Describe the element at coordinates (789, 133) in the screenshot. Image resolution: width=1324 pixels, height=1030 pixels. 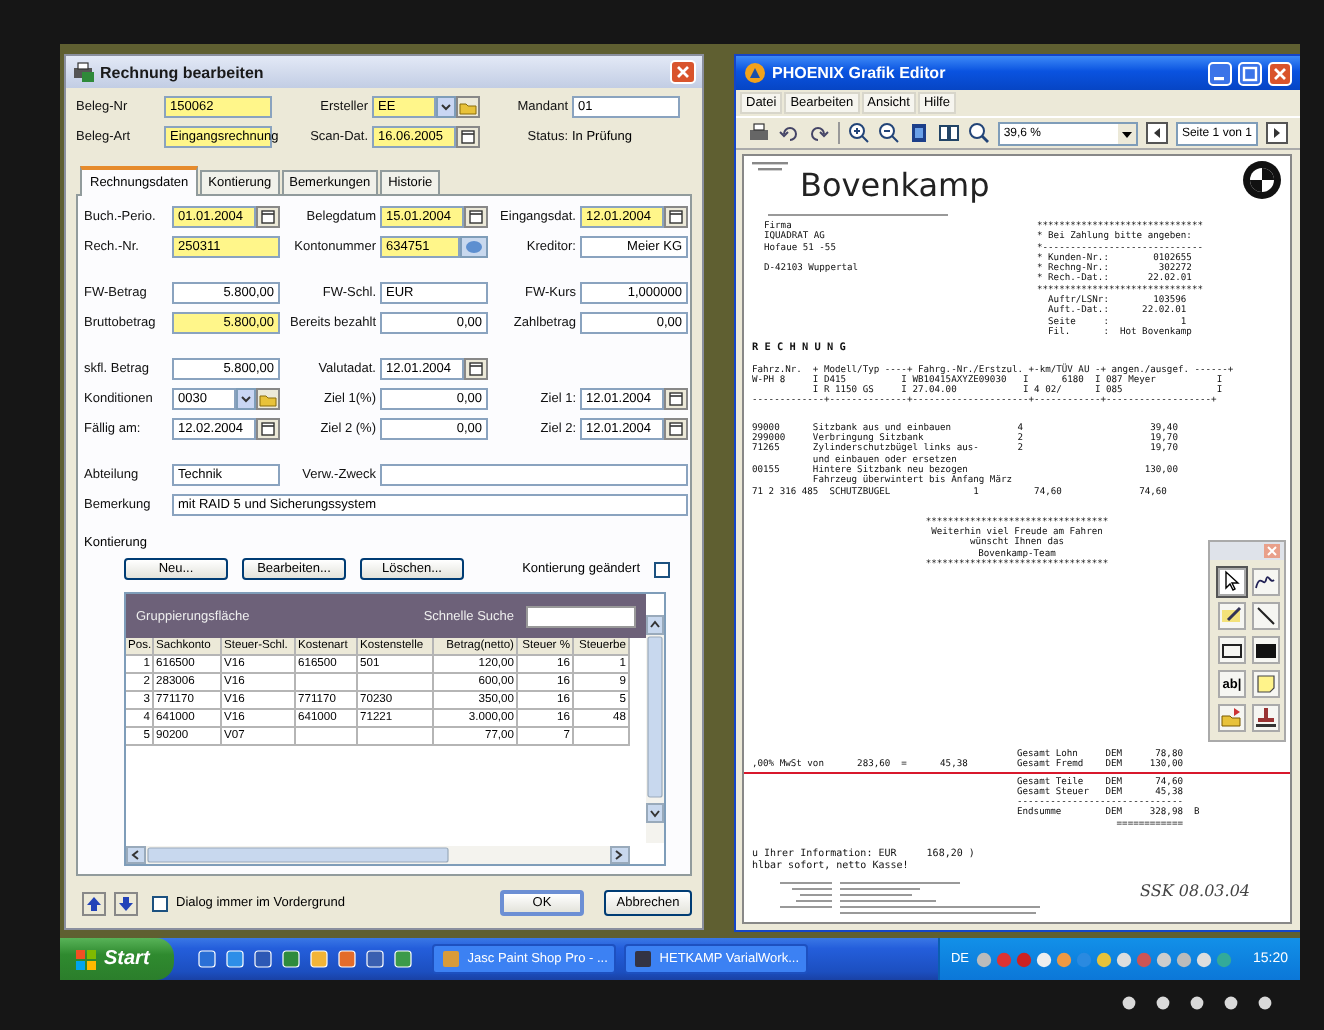
I see `undo-icon` at that location.